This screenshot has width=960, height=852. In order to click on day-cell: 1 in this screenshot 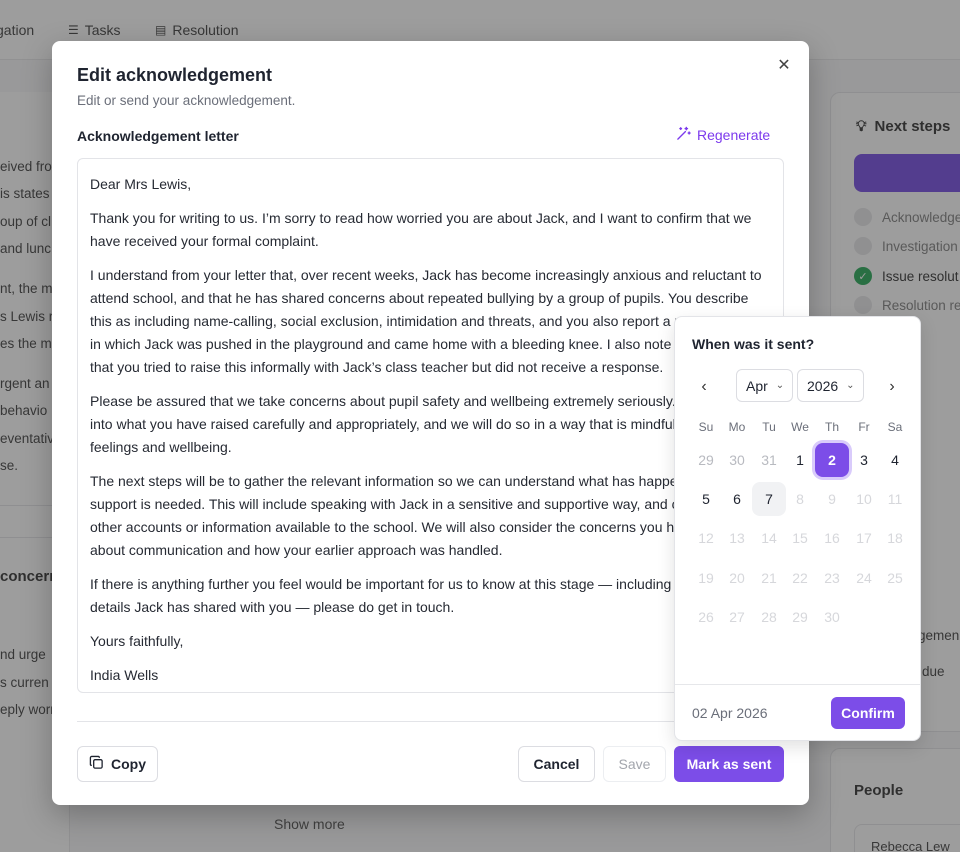, I will do `click(800, 460)`.